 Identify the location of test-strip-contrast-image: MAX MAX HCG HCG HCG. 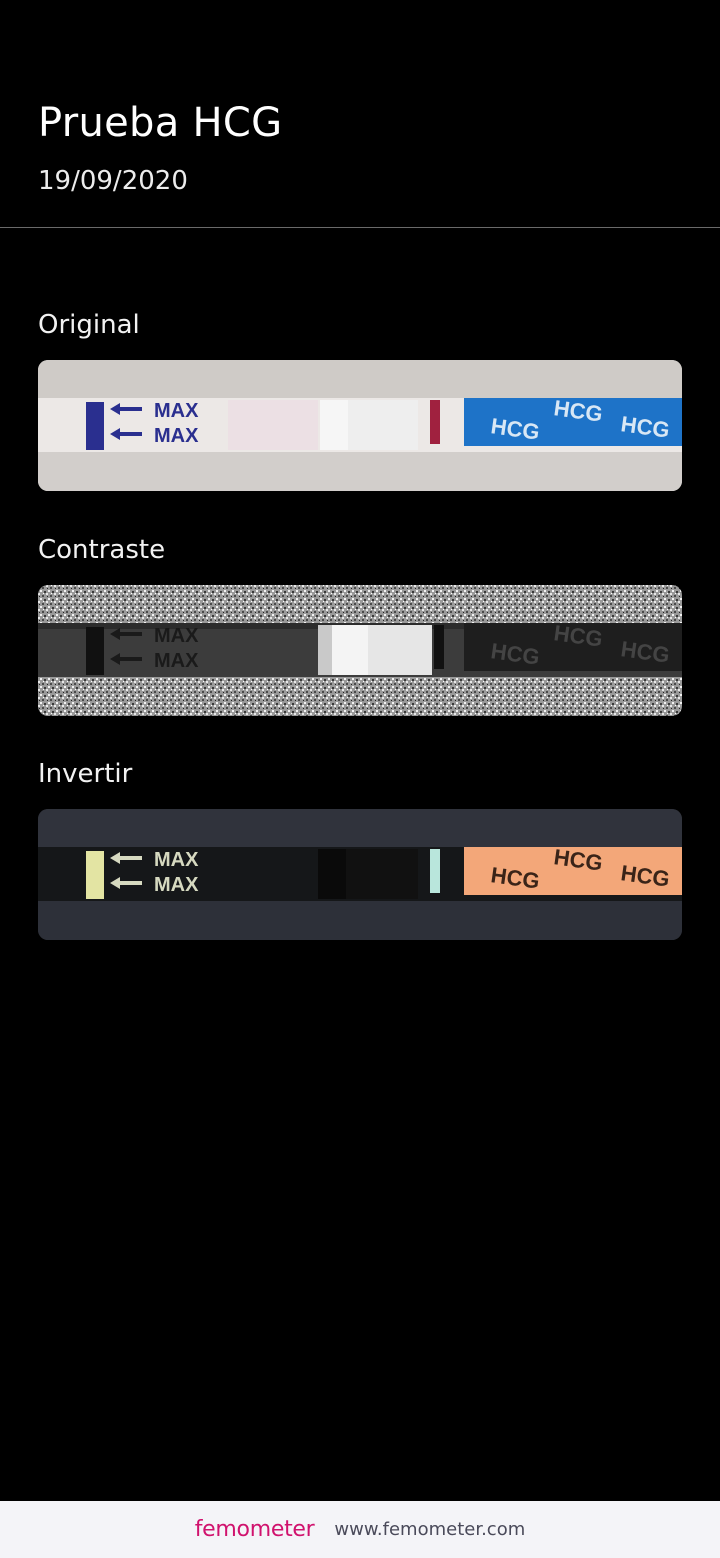
(360, 650).